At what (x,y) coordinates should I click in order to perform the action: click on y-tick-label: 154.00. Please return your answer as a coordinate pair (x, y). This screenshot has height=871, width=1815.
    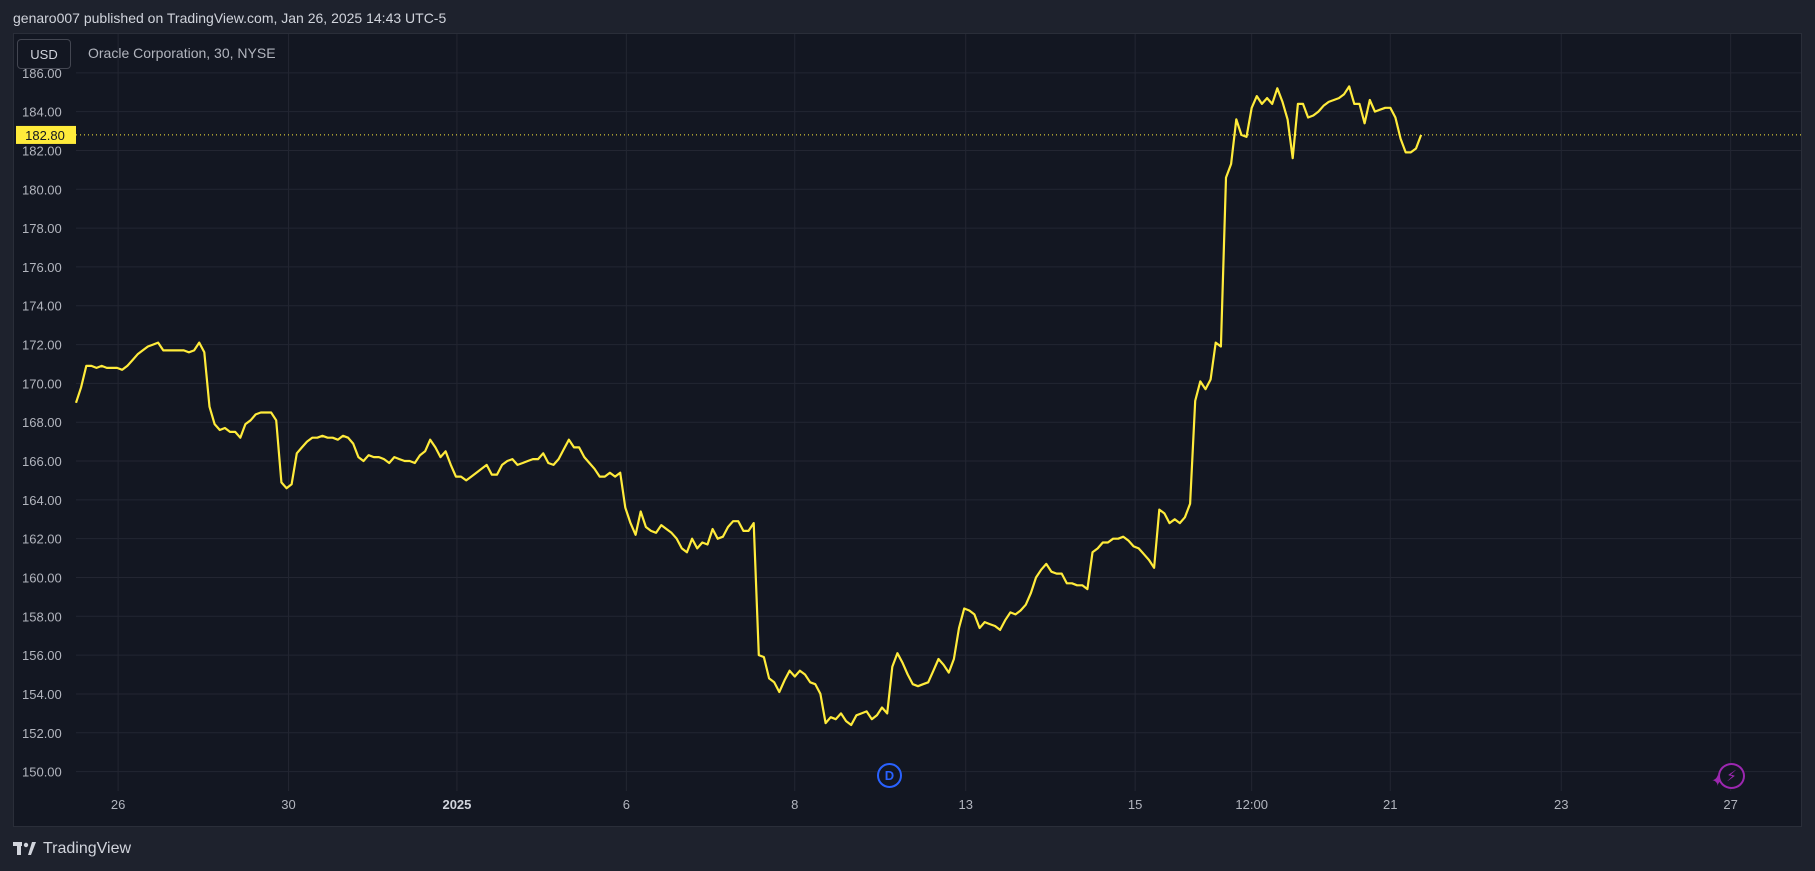
    Looking at the image, I should click on (42, 694).